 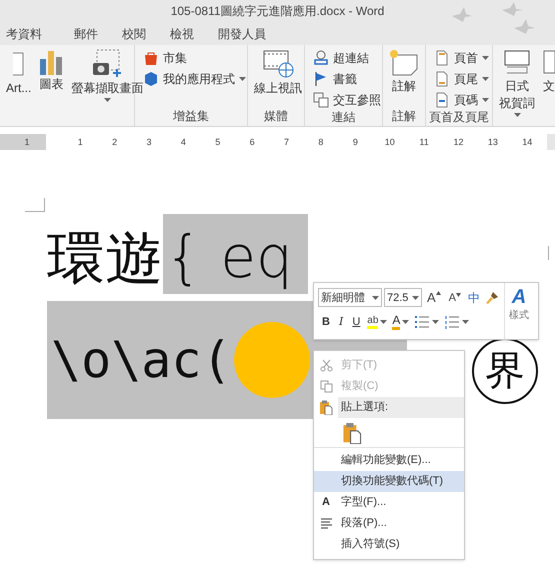 What do you see at coordinates (278, 64) in the screenshot?
I see `video-globe-icon` at bounding box center [278, 64].